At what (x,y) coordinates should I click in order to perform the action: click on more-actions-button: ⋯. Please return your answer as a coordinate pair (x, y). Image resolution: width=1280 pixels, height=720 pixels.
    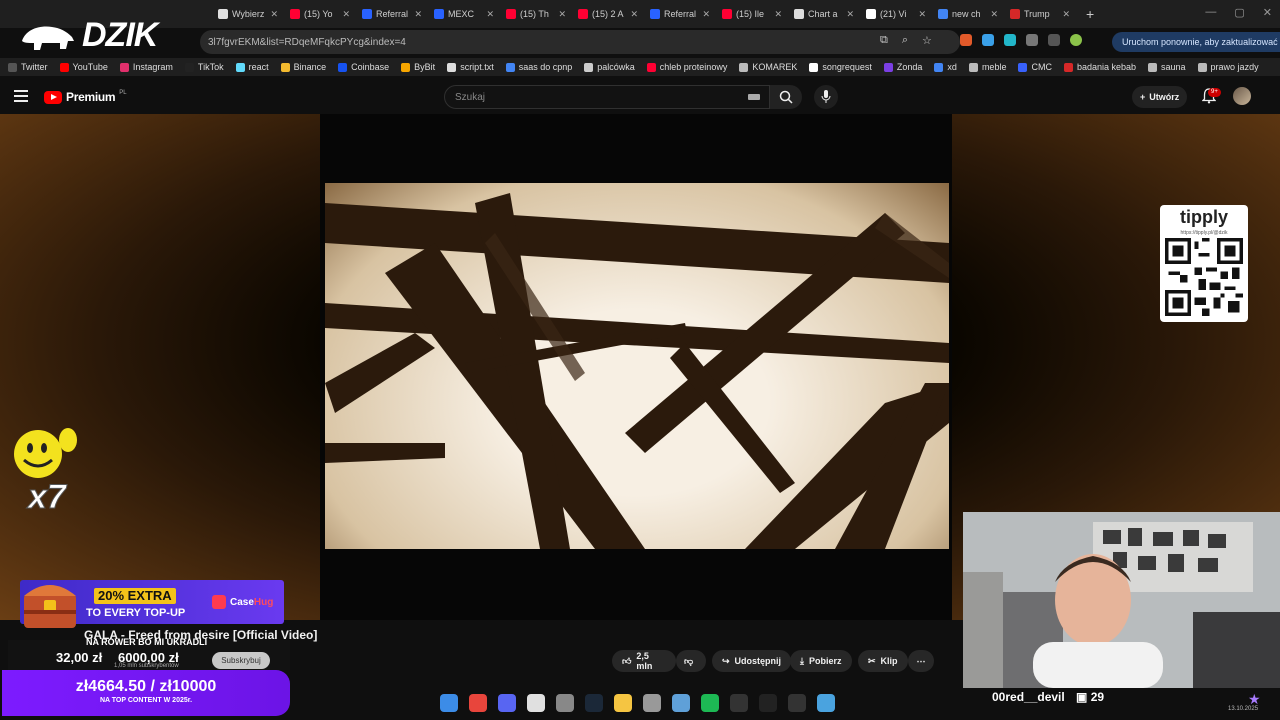
    Looking at the image, I should click on (921, 661).